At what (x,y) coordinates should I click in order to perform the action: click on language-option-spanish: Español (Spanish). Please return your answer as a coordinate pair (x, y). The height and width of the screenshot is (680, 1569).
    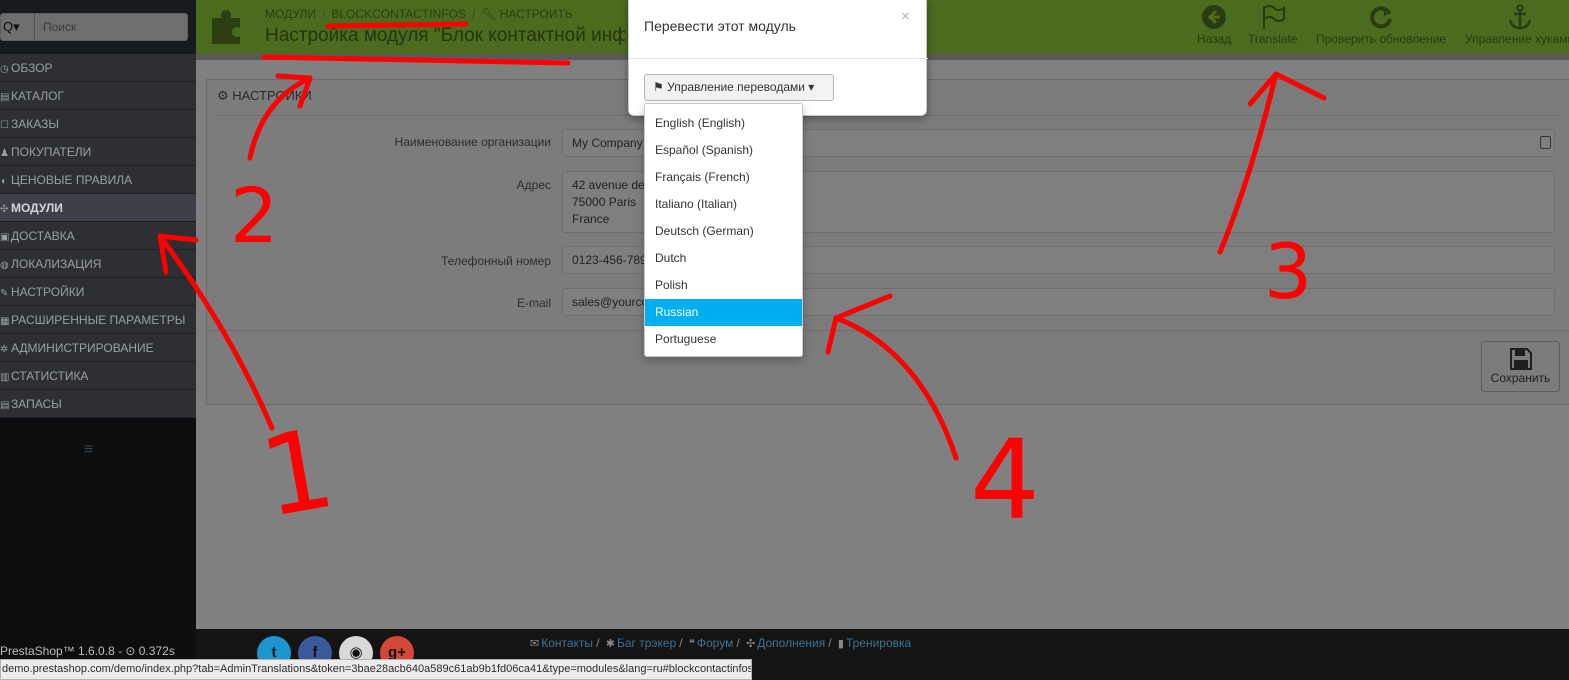
    Looking at the image, I should click on (723, 150).